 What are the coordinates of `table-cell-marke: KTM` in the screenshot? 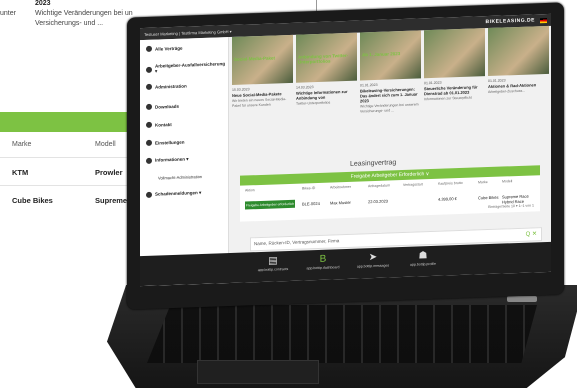 It's located at (20, 172).